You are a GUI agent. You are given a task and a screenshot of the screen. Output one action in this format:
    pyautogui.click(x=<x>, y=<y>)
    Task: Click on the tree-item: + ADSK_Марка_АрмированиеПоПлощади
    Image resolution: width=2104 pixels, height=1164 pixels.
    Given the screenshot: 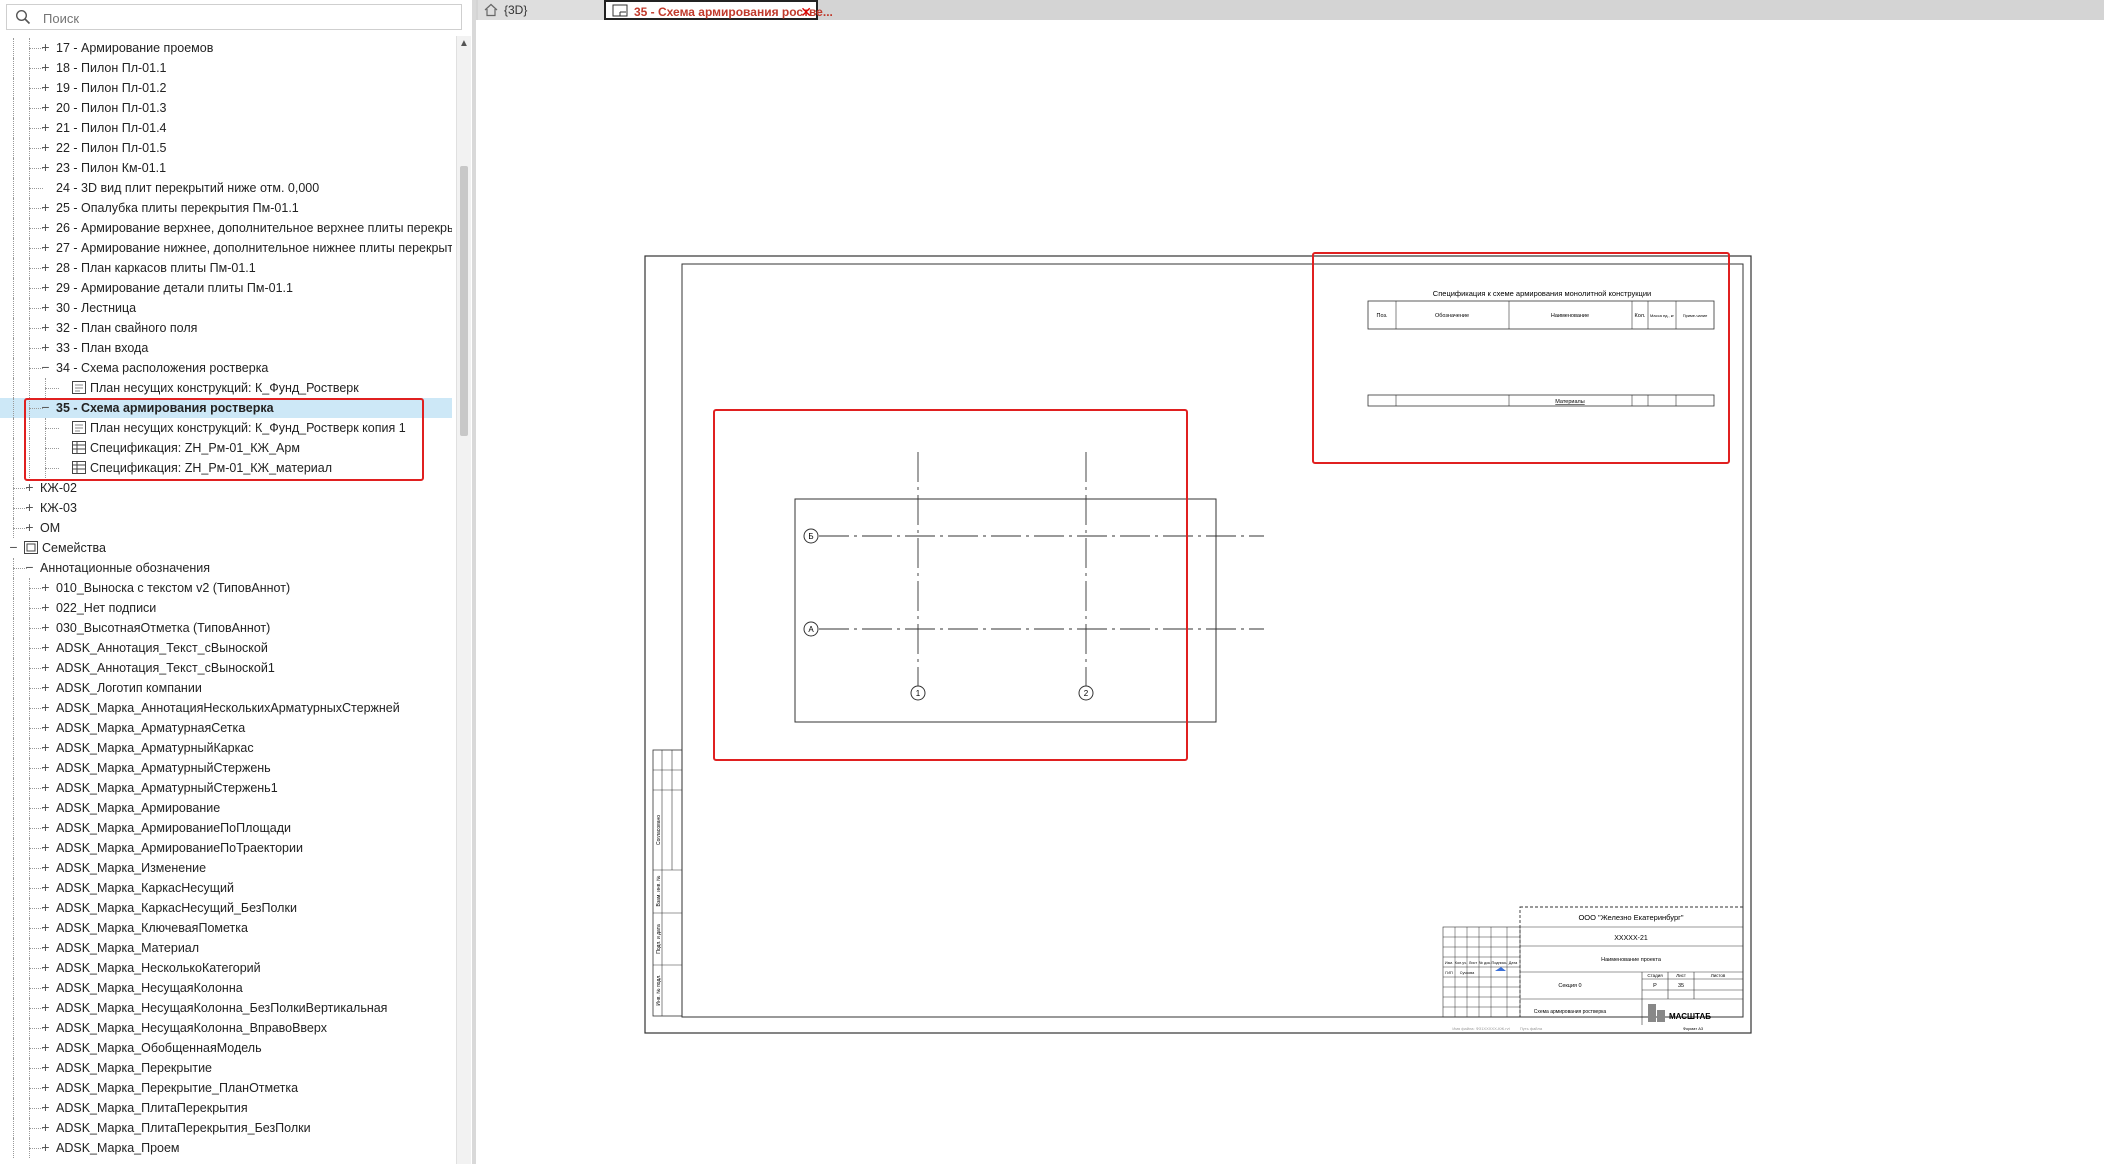 What is the action you would take?
    pyautogui.click(x=226, y=828)
    